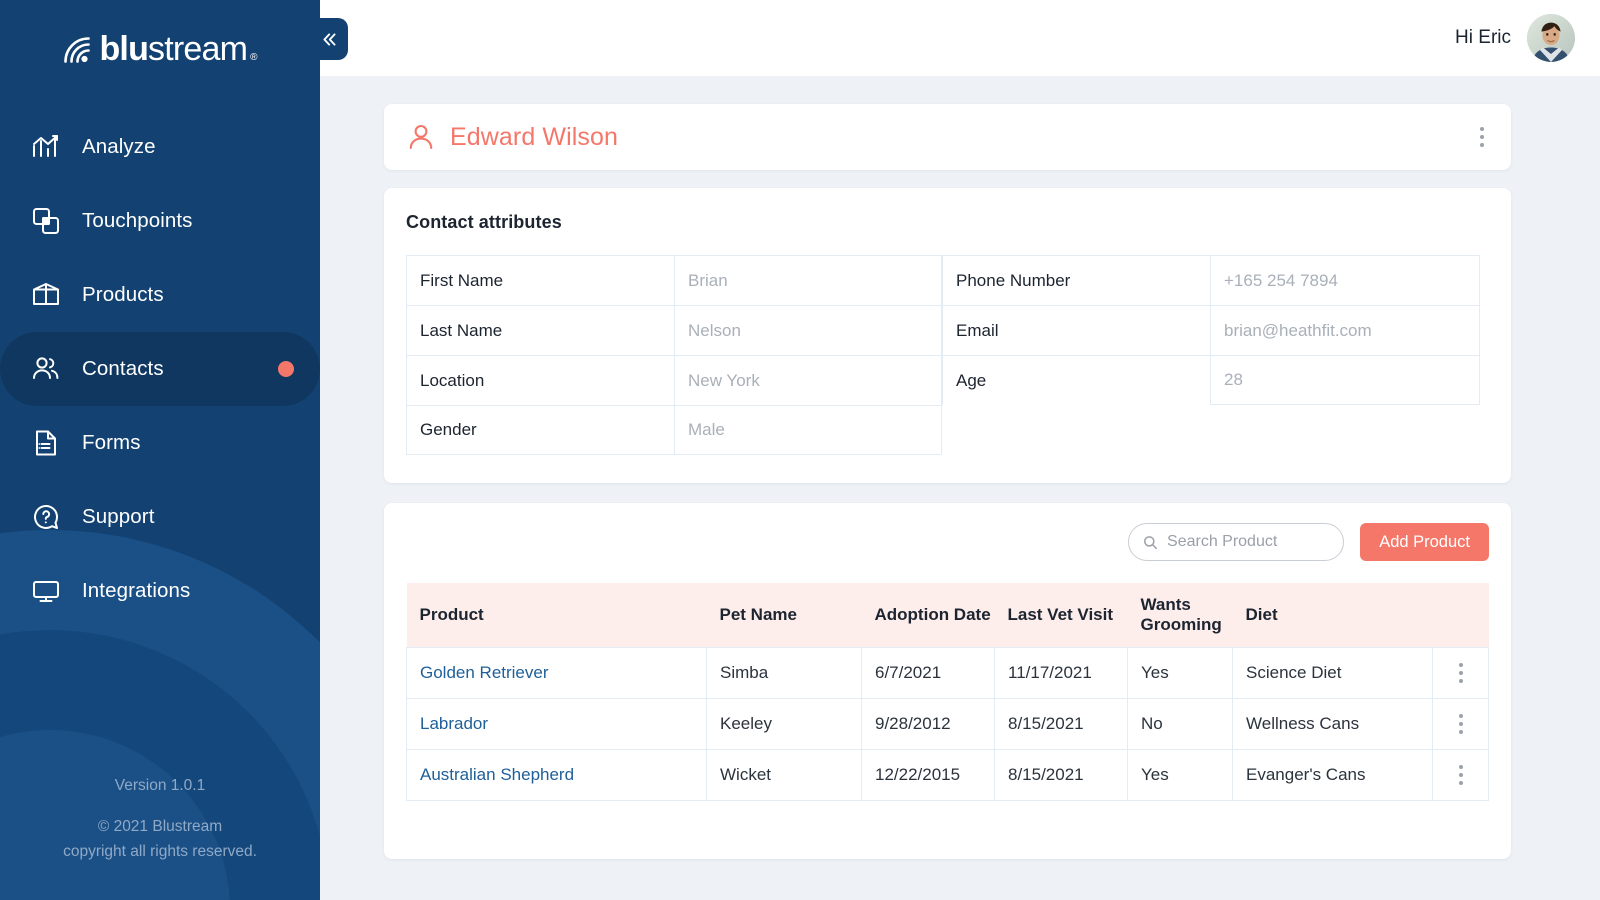 The height and width of the screenshot is (900, 1600). I want to click on people-icon, so click(46, 369).